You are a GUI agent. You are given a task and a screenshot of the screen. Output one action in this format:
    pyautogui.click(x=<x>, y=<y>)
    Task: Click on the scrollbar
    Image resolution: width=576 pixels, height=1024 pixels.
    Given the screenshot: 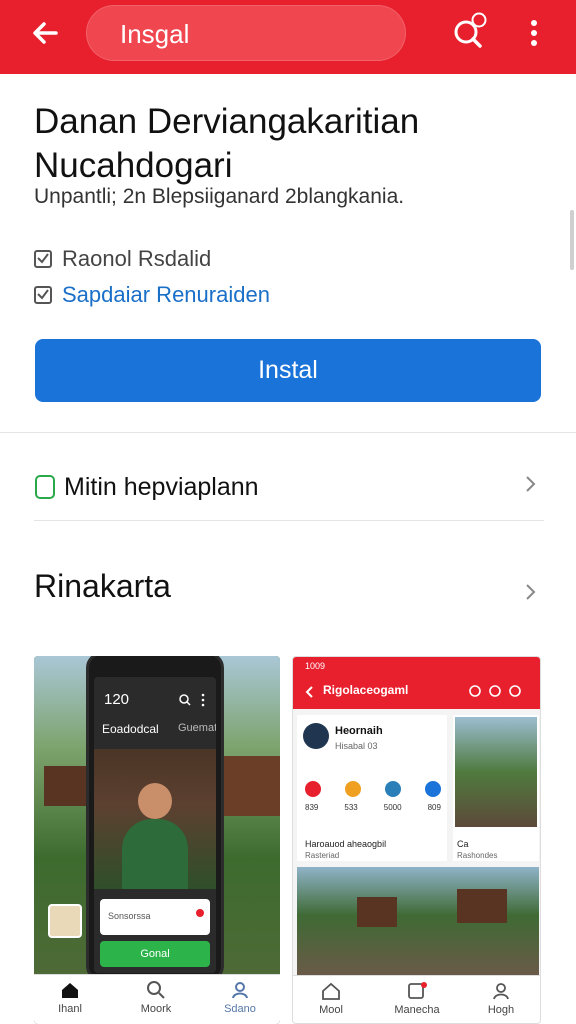 What is the action you would take?
    pyautogui.click(x=572, y=240)
    